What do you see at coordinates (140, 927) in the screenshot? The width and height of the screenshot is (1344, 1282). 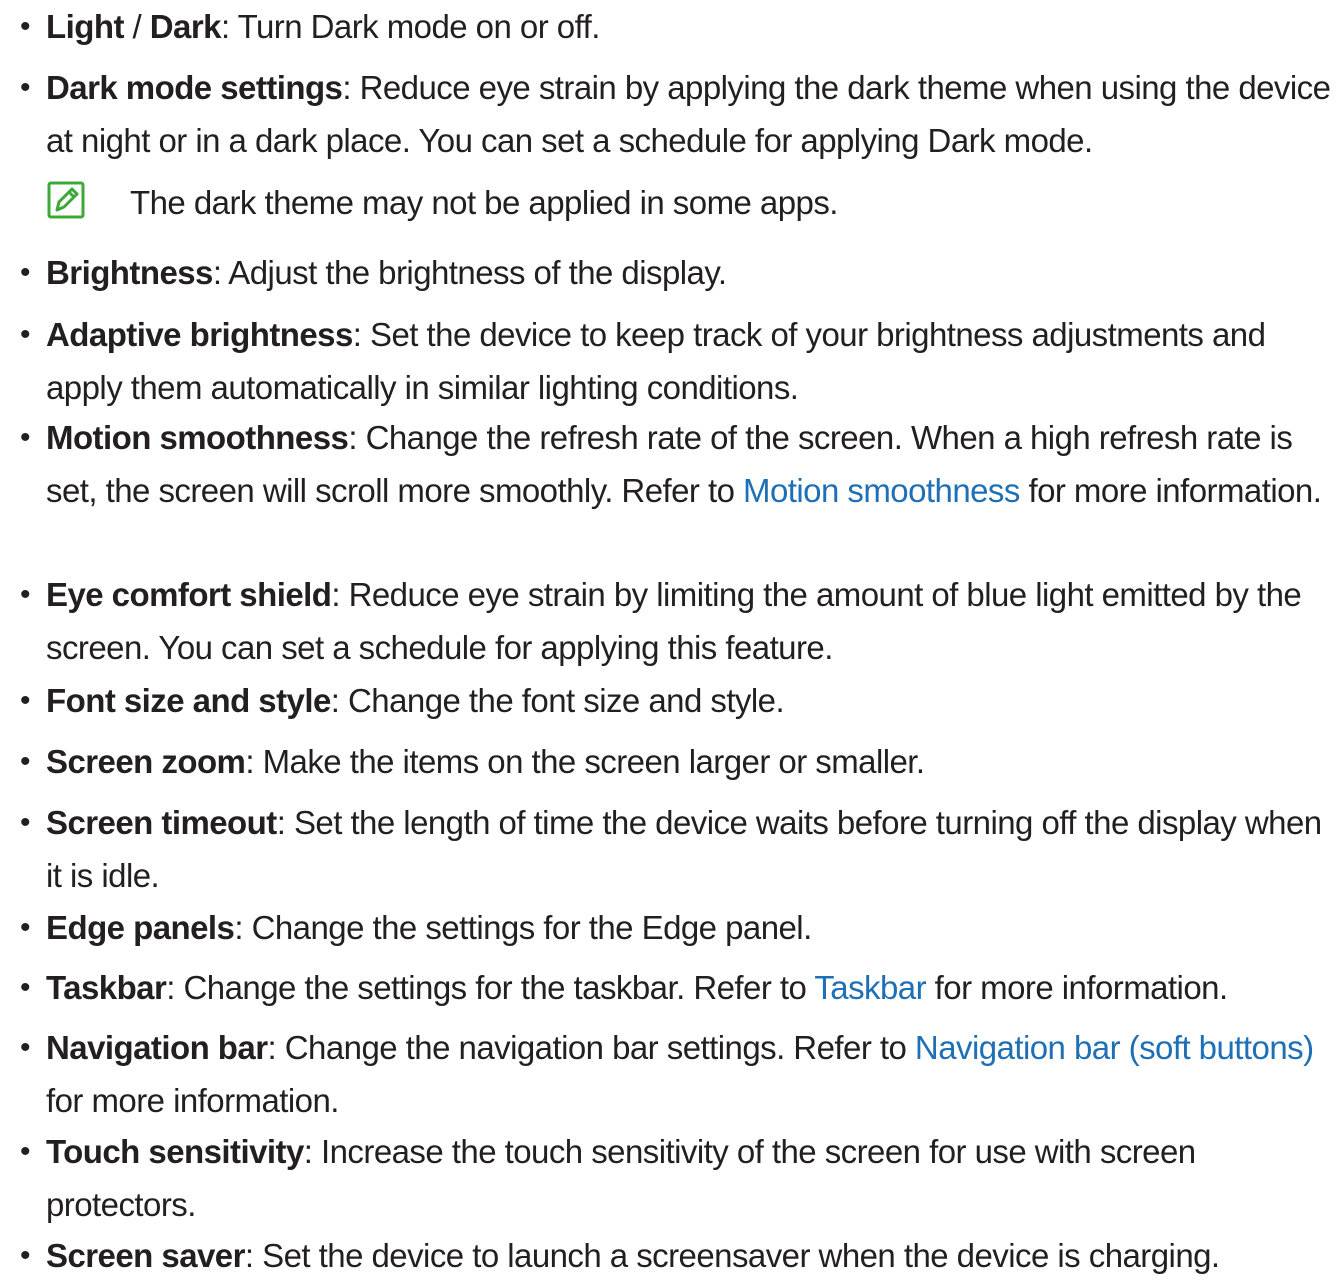 I see `item-term: Edge panels` at bounding box center [140, 927].